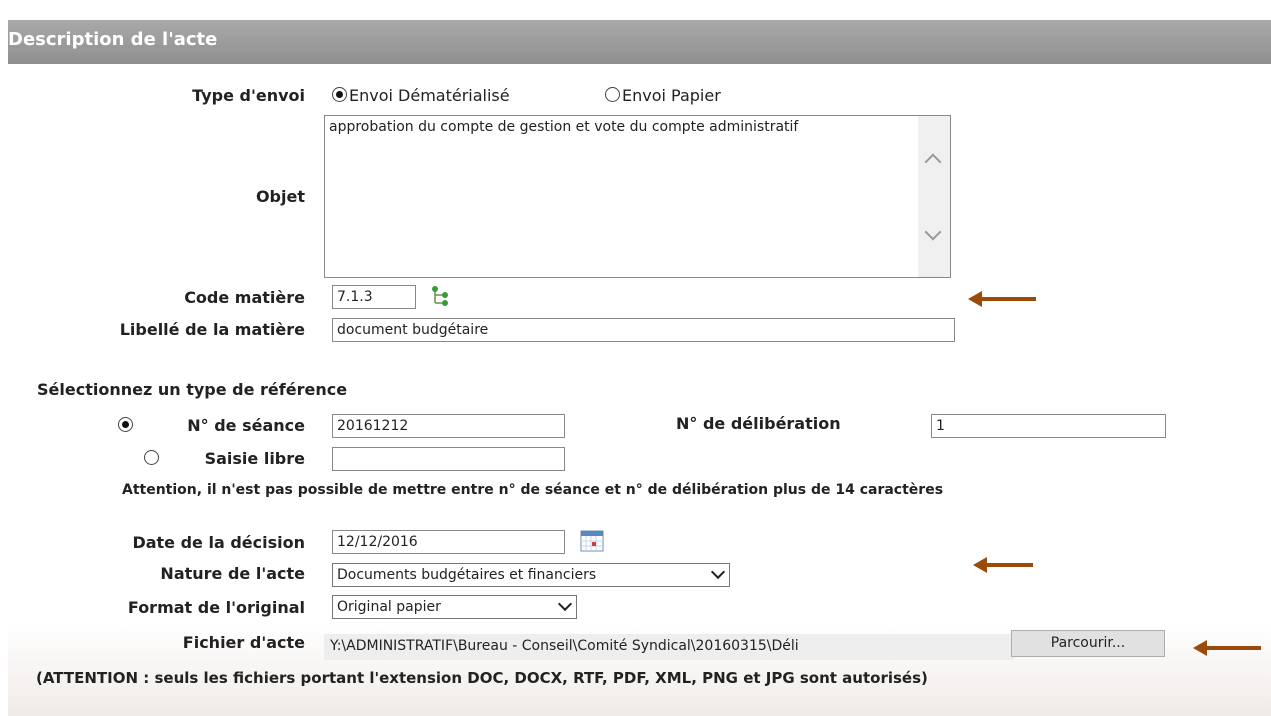 This screenshot has height=716, width=1271. Describe the element at coordinates (592, 541) in the screenshot. I see `calendar-icon` at that location.